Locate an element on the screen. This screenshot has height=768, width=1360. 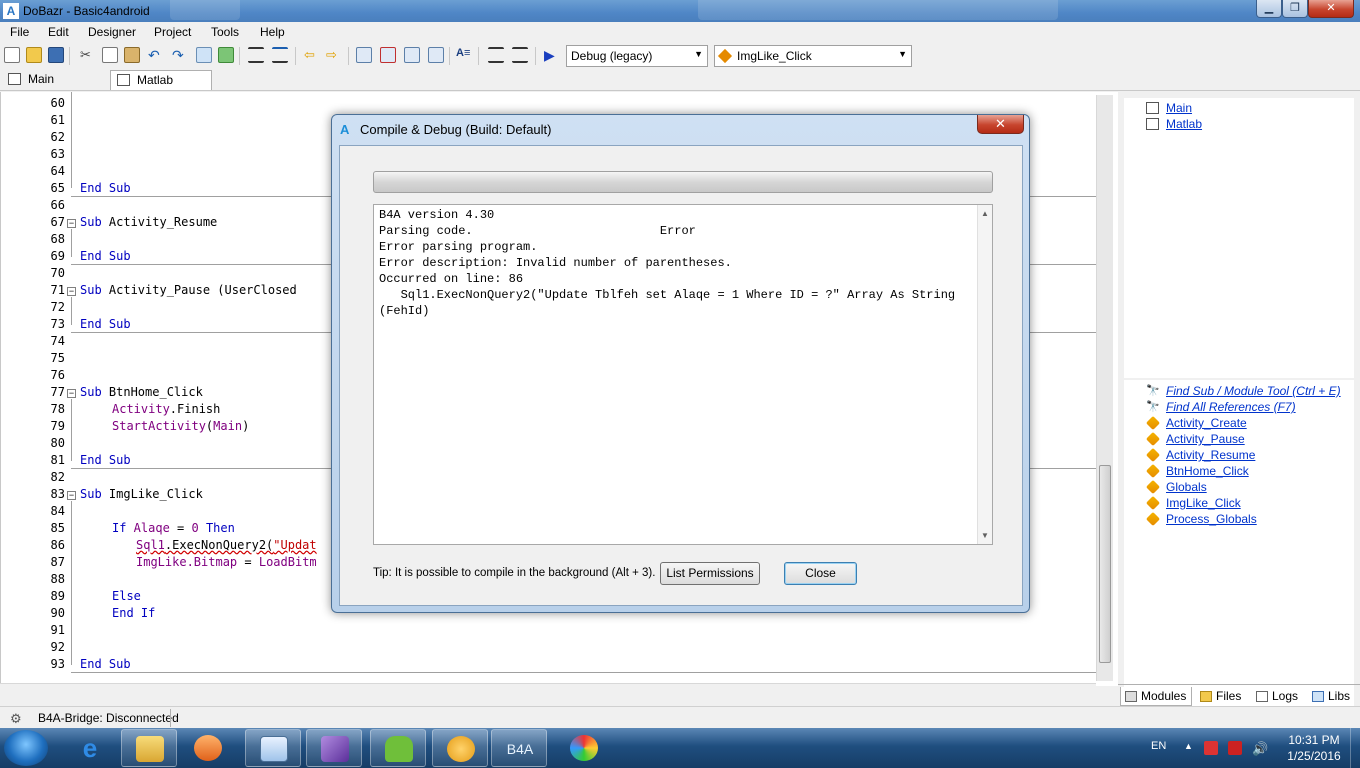
taskbar-media-player is located at coordinates (208, 748).